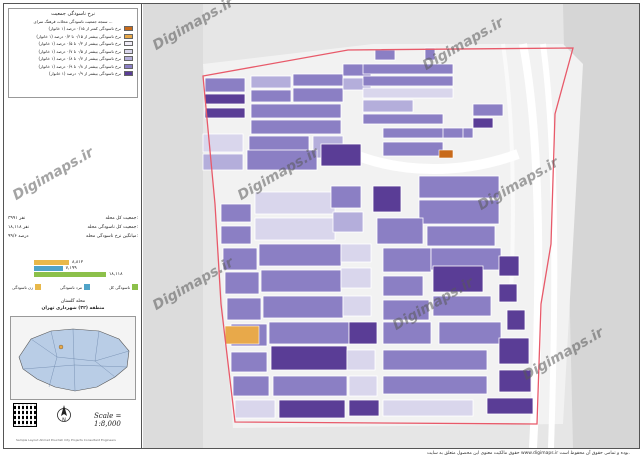 This screenshot has height=461, width=643. I want to click on region-title: محله گلستان منطقه (۳۲) شهرداری تهران, so click(73, 305).